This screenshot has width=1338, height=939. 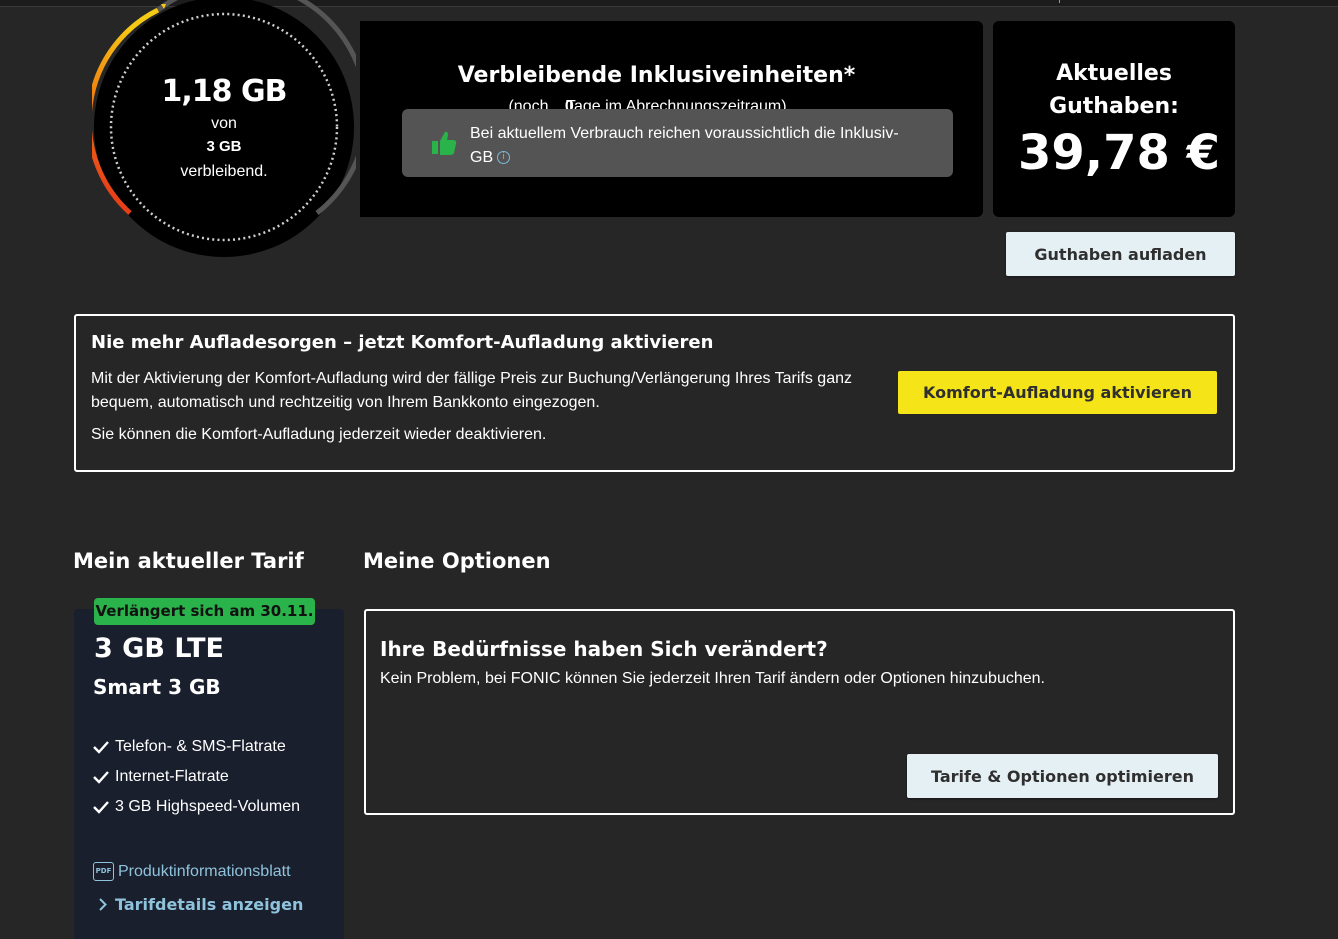 I want to click on activate-comfort-topup-button: Komfort-Aufladung aktivieren, so click(x=1057, y=392).